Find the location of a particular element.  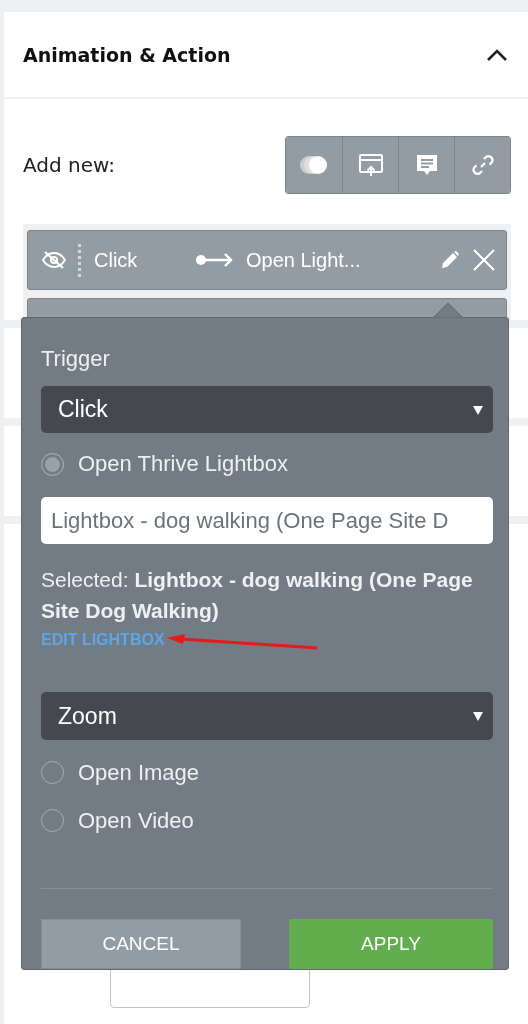

selected-lightbox-text: Selected: Lightbox - dog walking (One Page Site Dog Walking) is located at coordinates (257, 596).